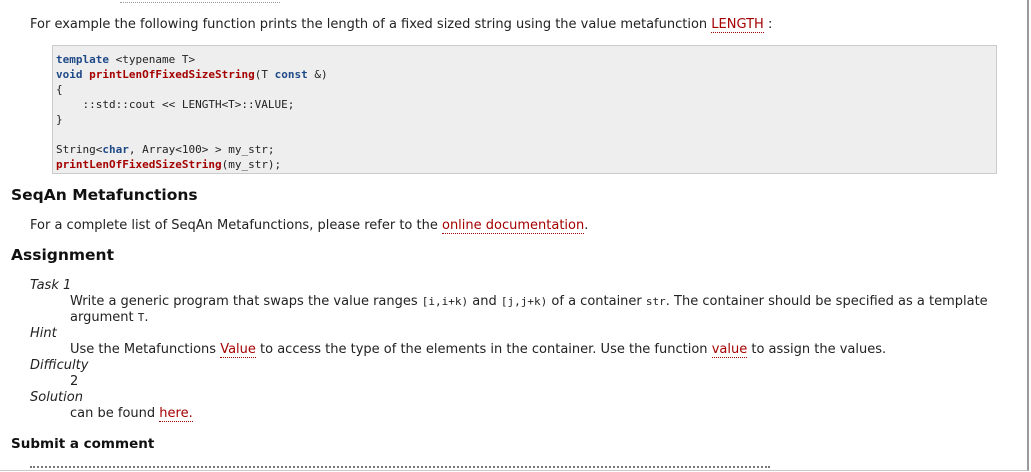  Describe the element at coordinates (513, 226) in the screenshot. I see `online-documentation-link: online documentation` at that location.